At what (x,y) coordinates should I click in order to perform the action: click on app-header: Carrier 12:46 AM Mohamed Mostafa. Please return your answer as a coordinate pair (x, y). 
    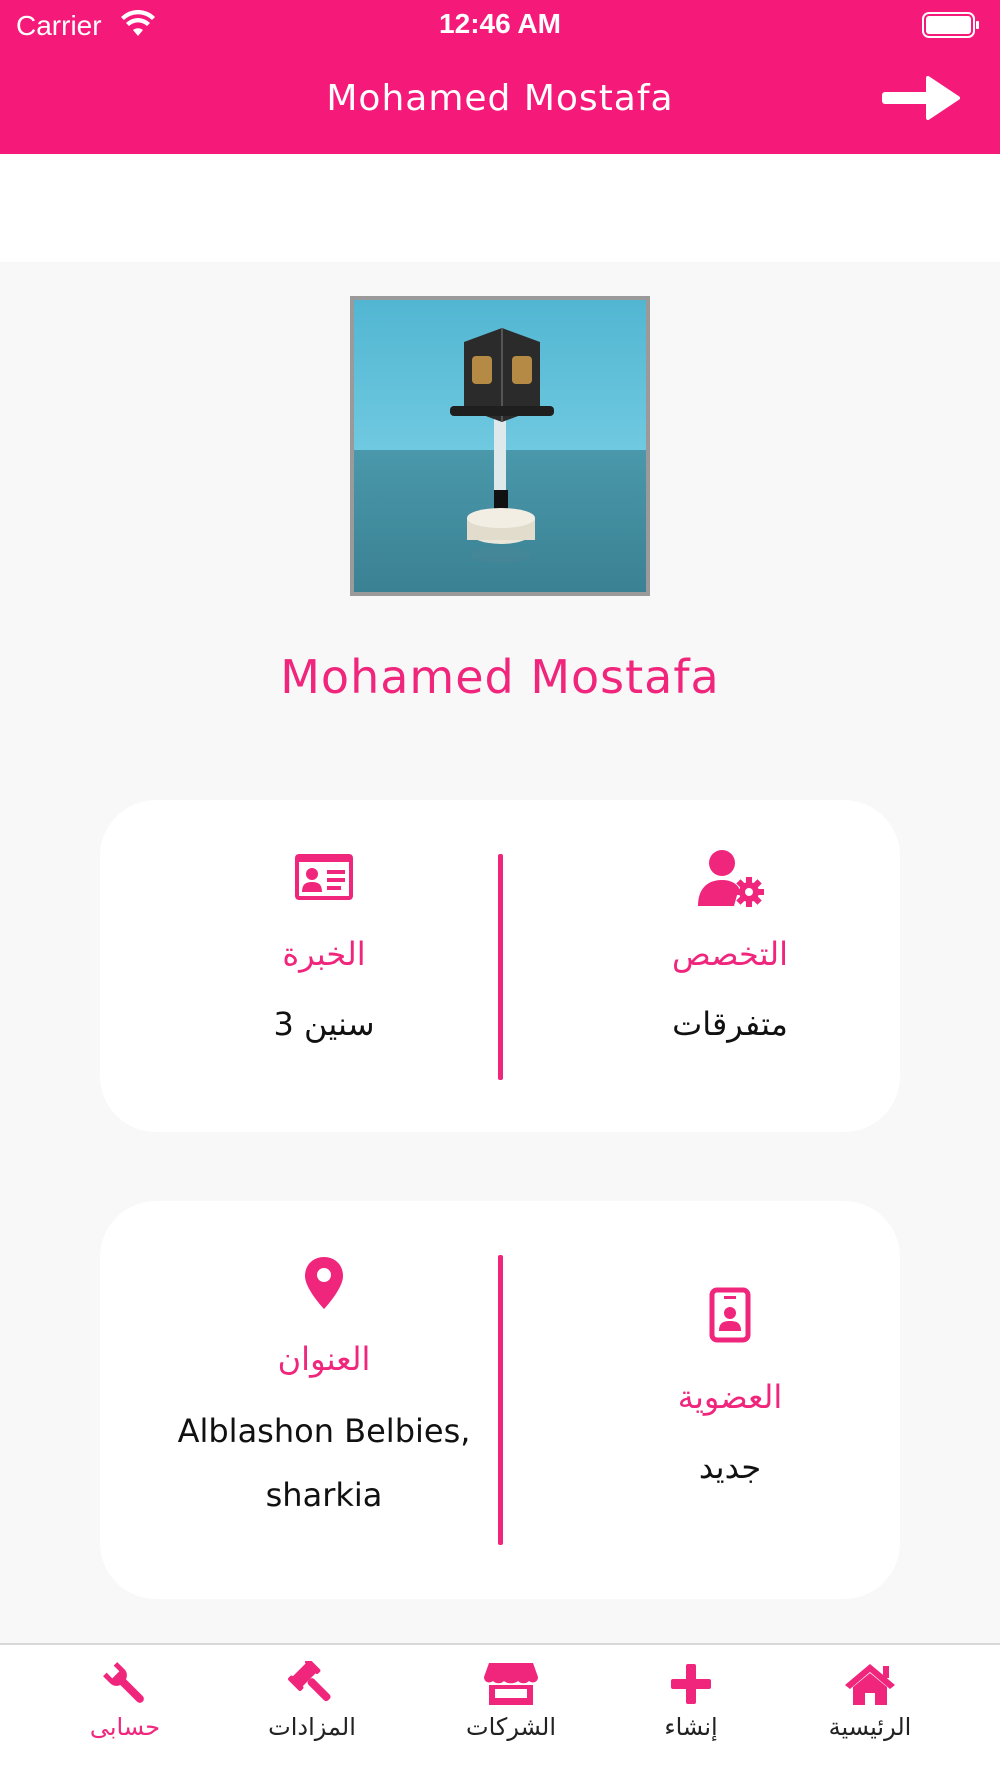
    Looking at the image, I should click on (500, 77).